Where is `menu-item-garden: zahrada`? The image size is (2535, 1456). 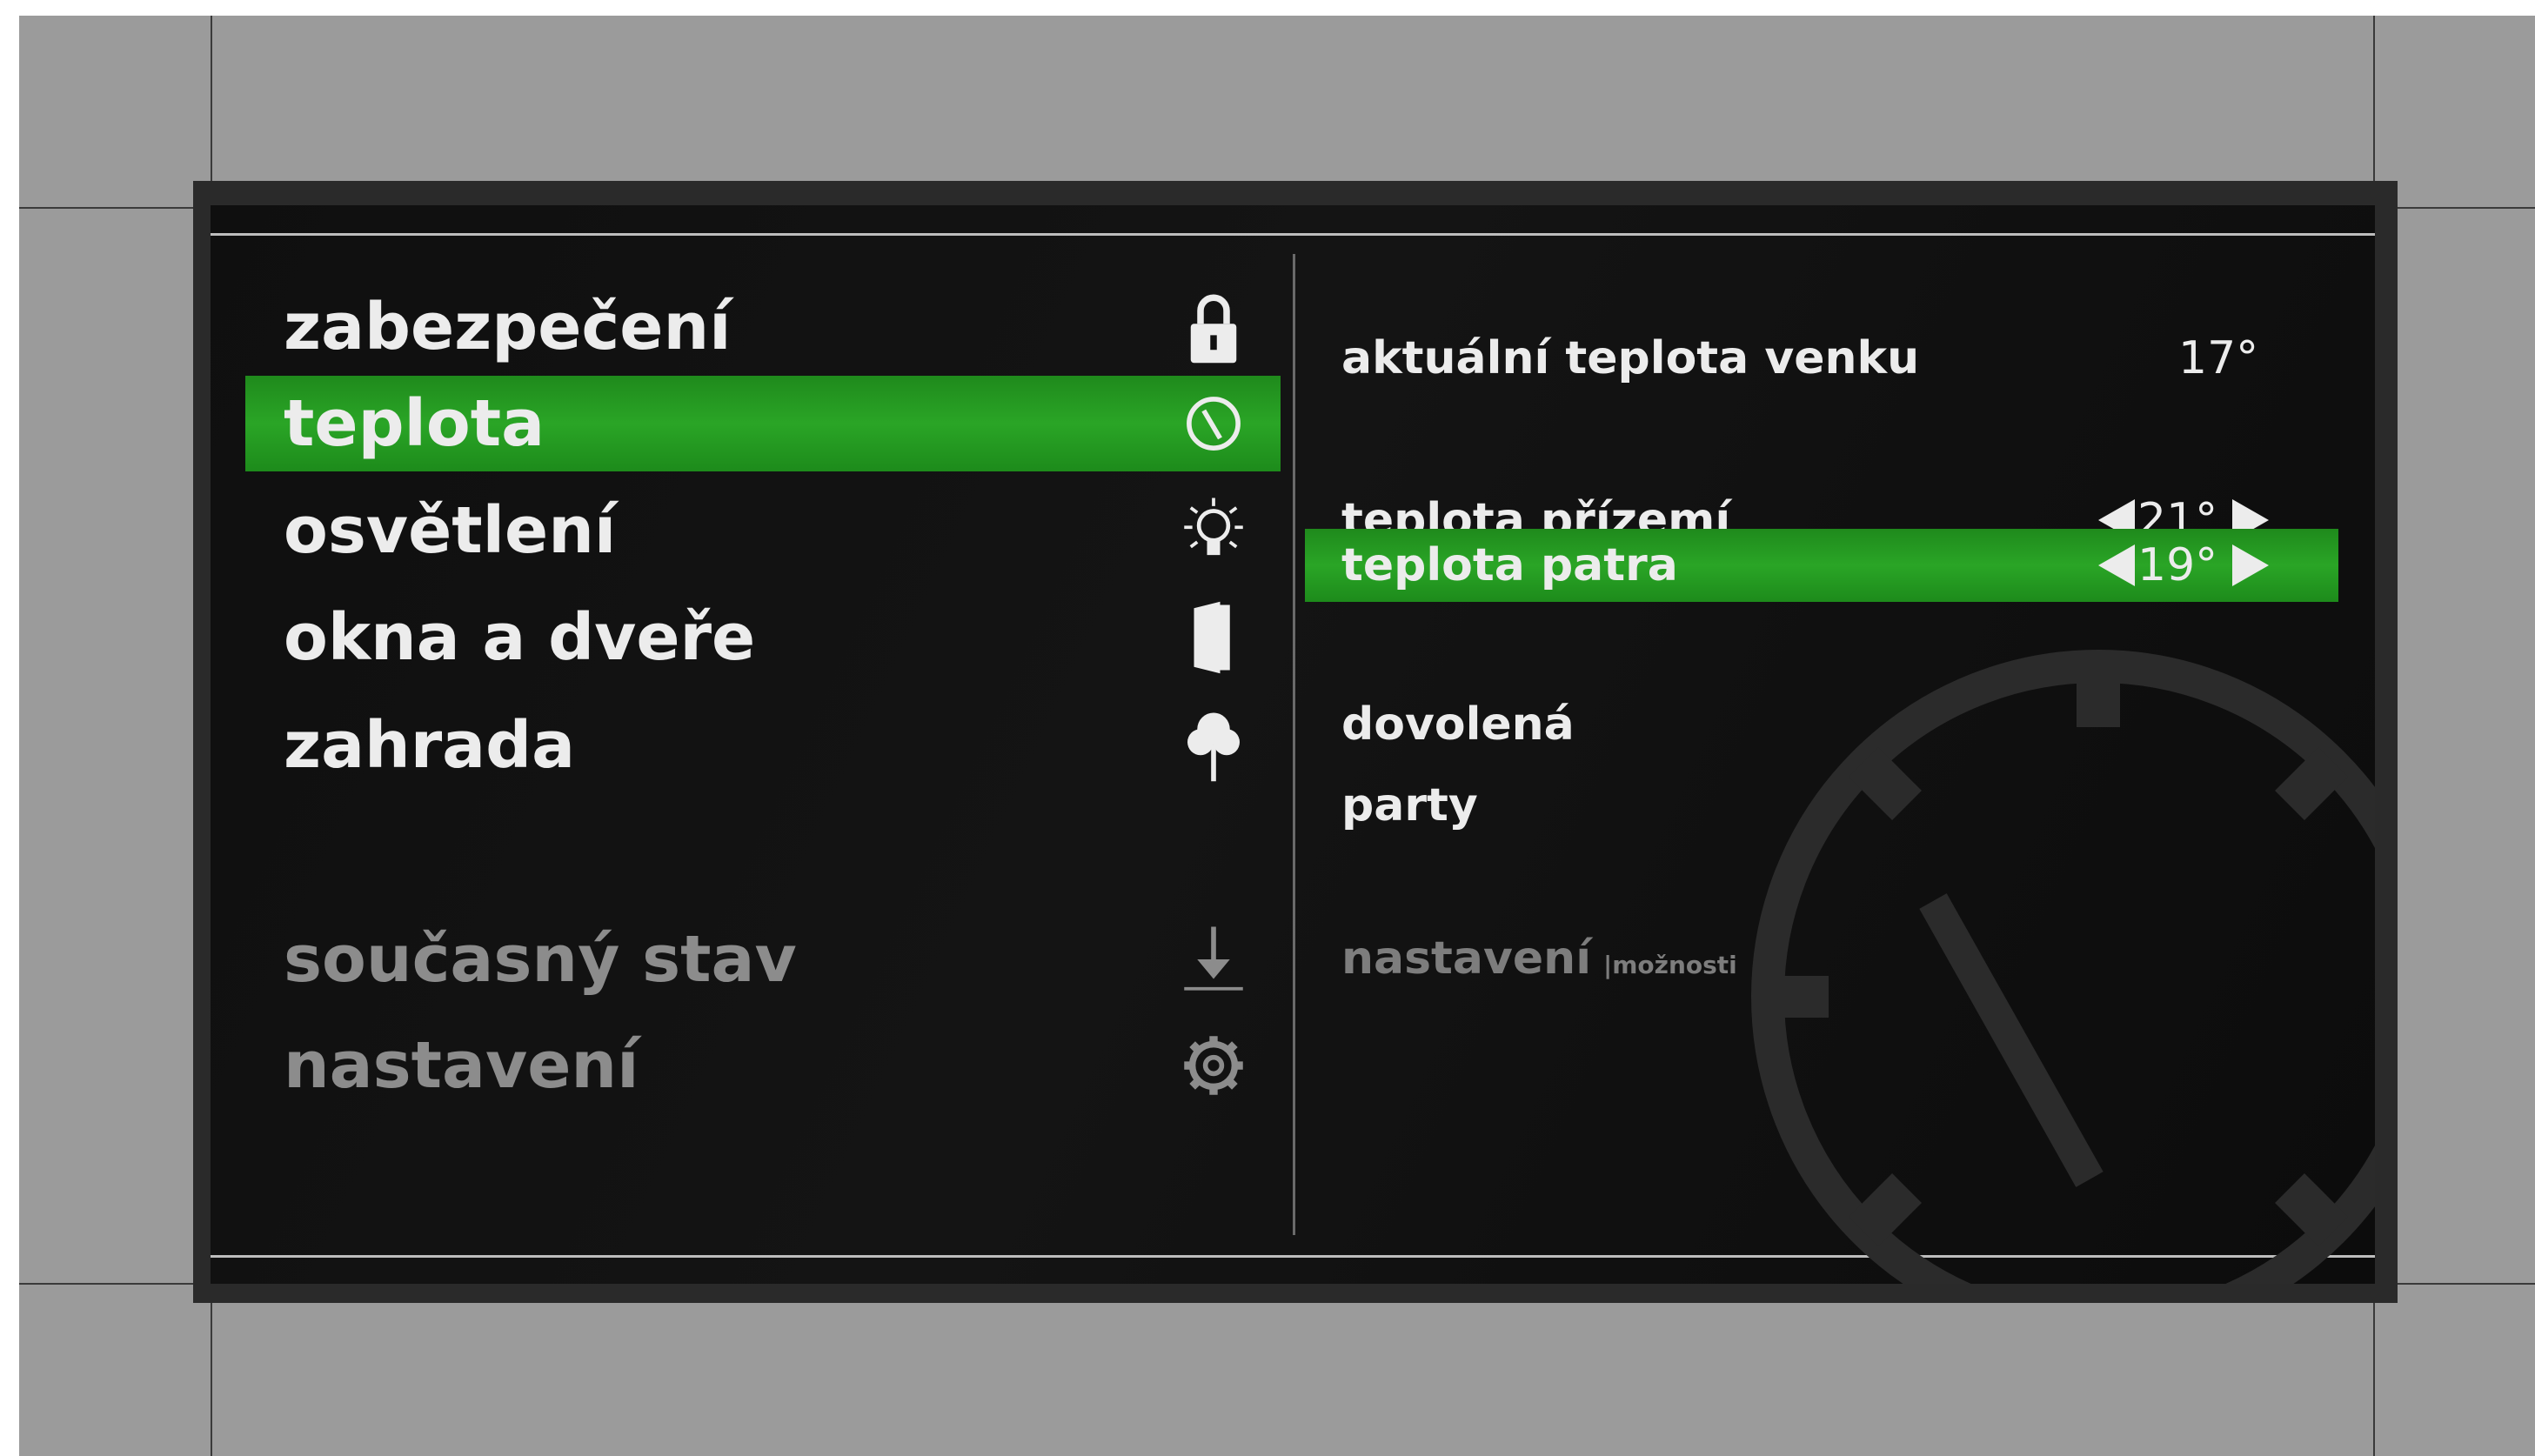
menu-item-garden: zahrada is located at coordinates (763, 745).